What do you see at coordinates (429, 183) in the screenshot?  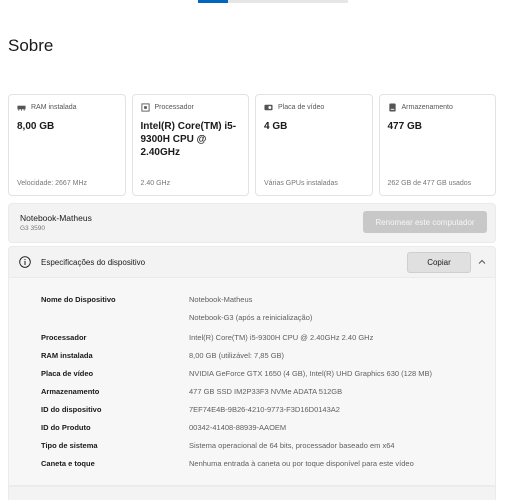 I see `card-subtext: 262 GB de 477 GB usados` at bounding box center [429, 183].